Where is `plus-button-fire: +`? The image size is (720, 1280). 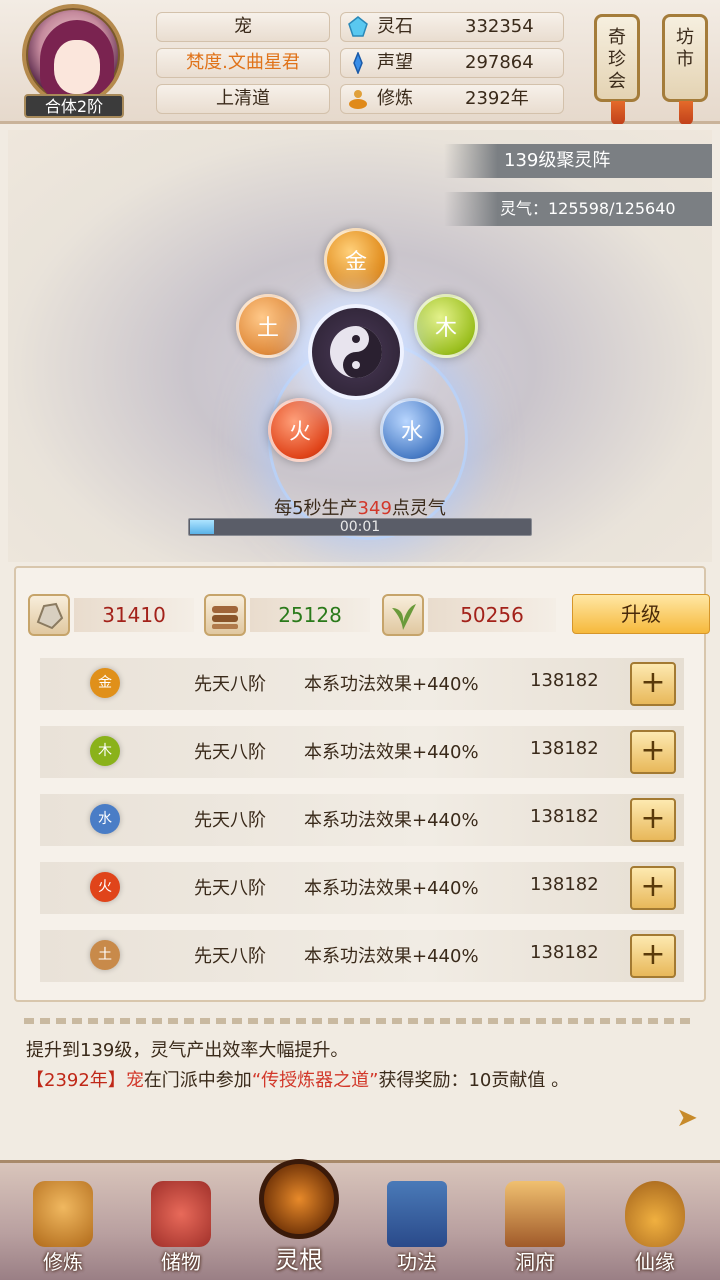 plus-button-fire: + is located at coordinates (653, 888).